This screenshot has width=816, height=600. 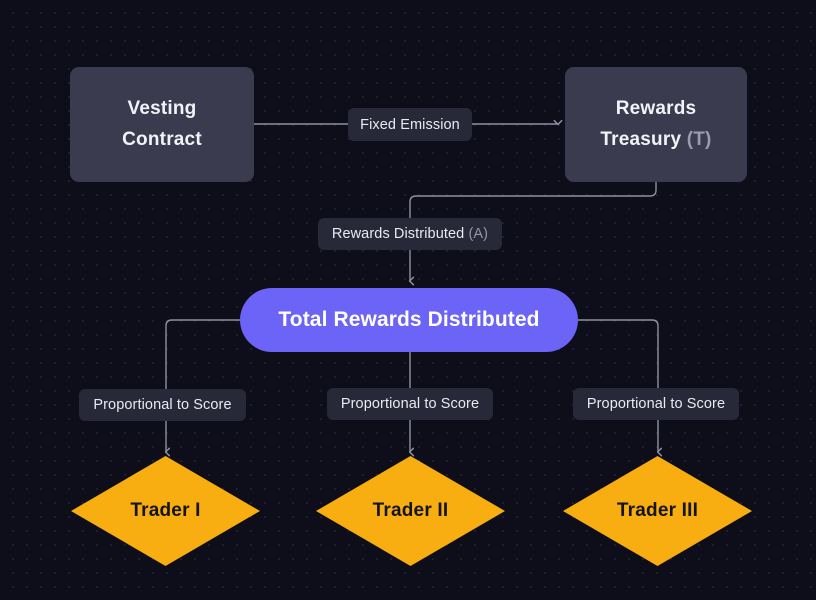 I want to click on trader-3-diamond-shape, so click(x=657, y=511).